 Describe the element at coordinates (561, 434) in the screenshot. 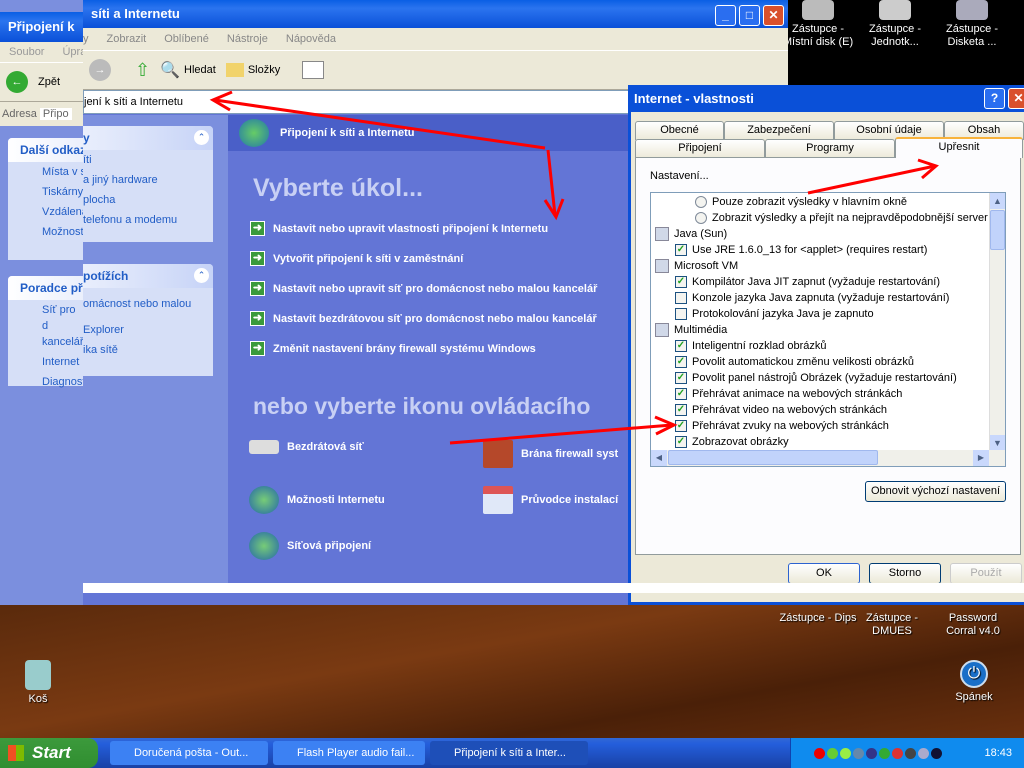

I see `red-arrow-to-sound-option` at that location.